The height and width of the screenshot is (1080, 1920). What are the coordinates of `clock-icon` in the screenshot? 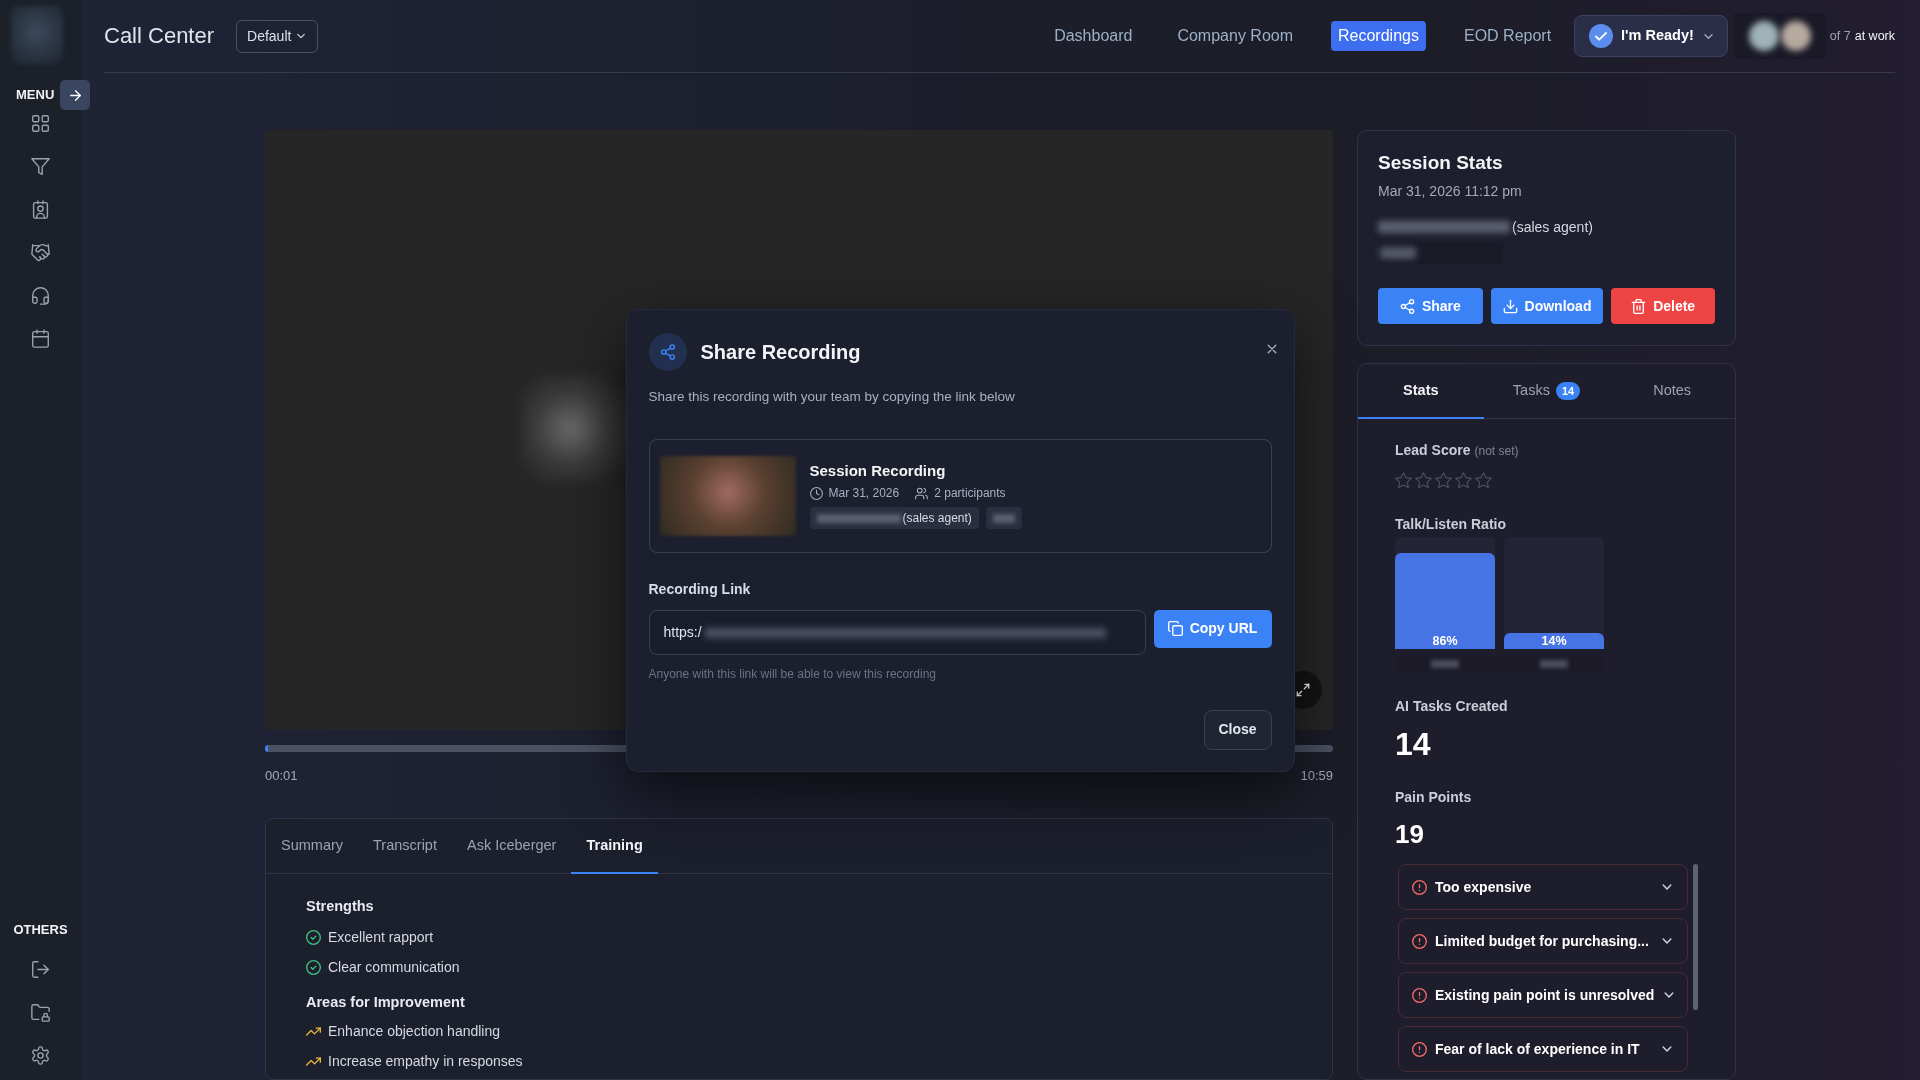 It's located at (816, 493).